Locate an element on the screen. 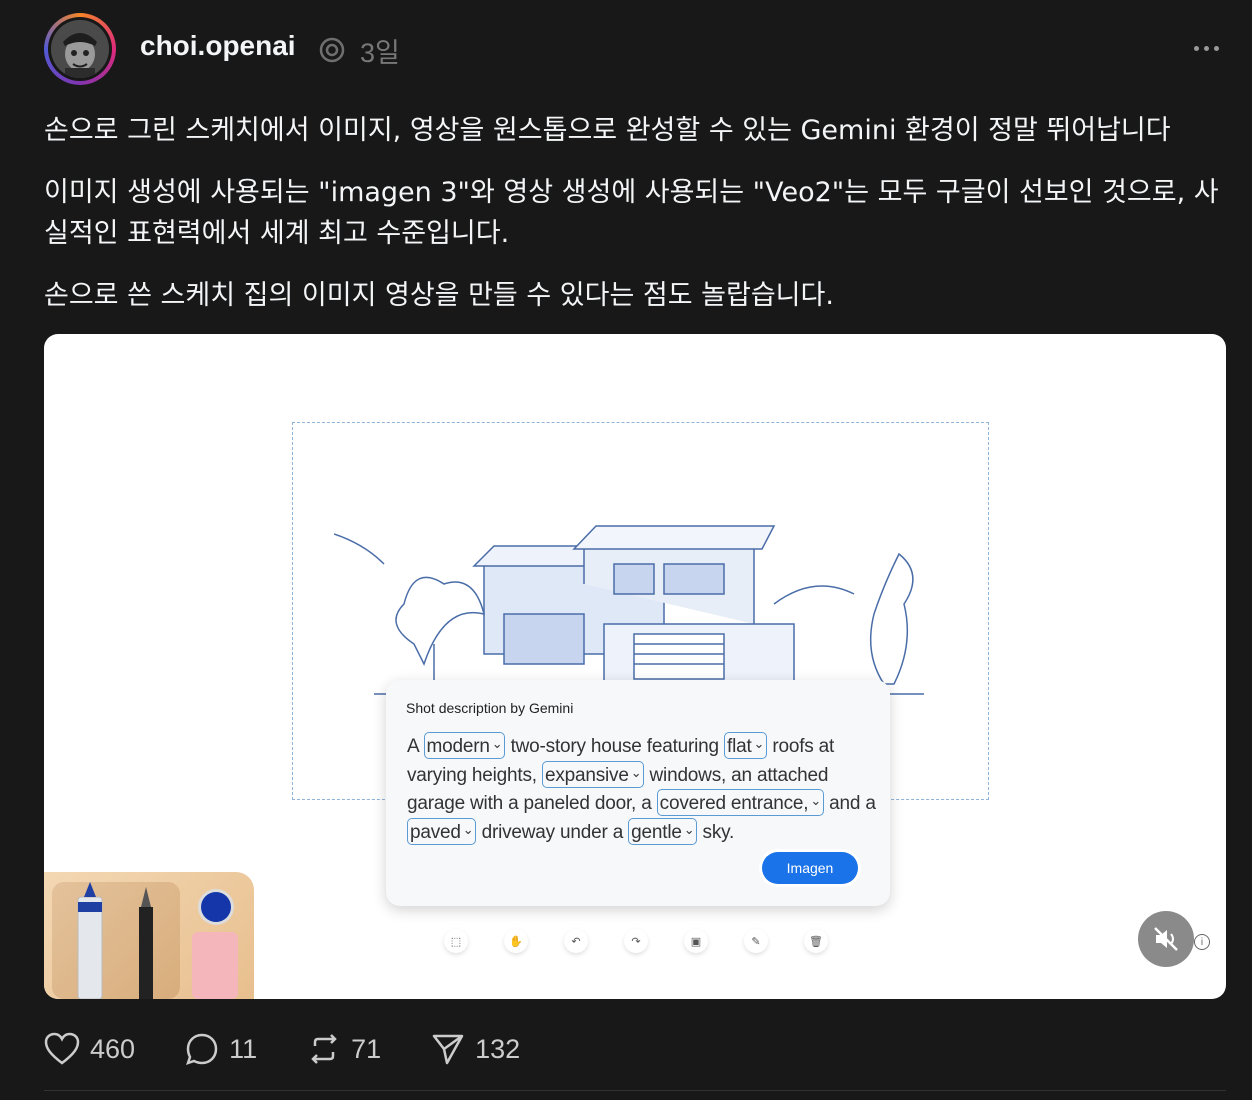 The height and width of the screenshot is (1100, 1252). select-tool-icon: ⬚ is located at coordinates (456, 941).